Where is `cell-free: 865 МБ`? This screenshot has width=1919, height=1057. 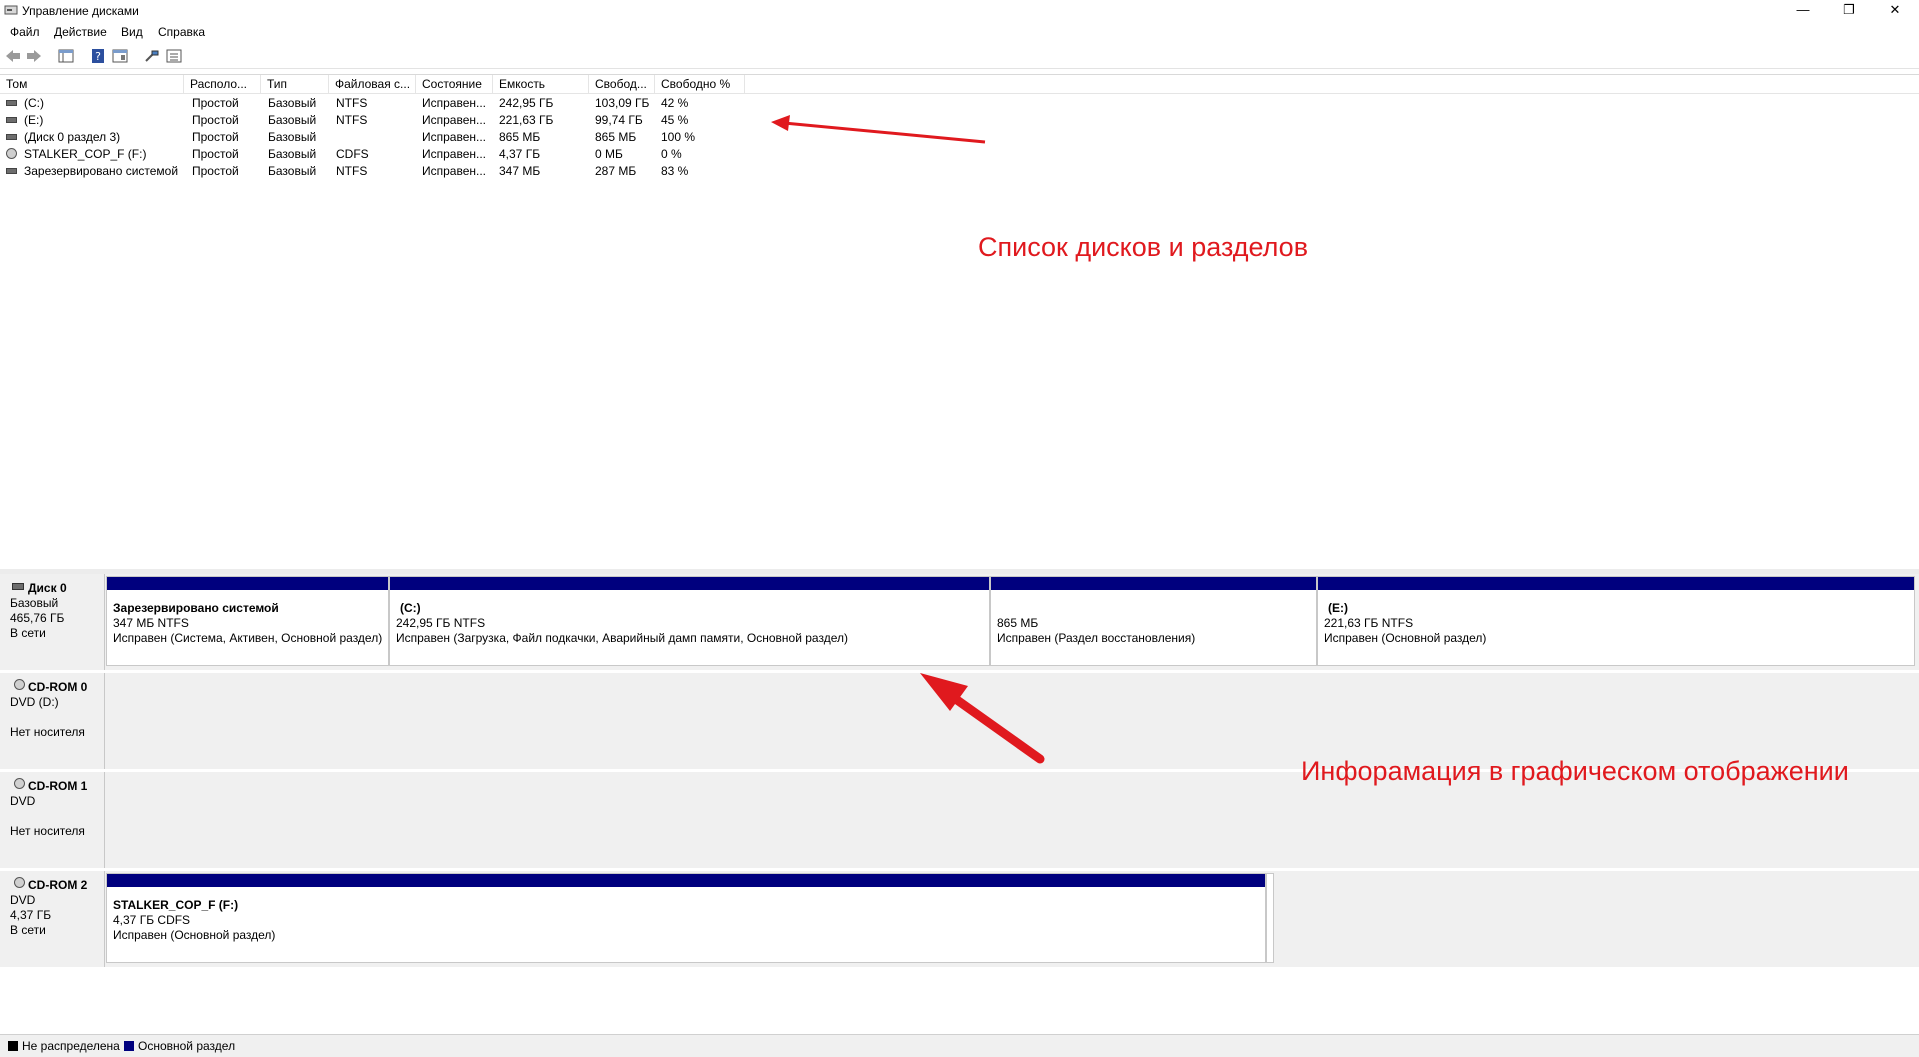 cell-free: 865 МБ is located at coordinates (616, 137).